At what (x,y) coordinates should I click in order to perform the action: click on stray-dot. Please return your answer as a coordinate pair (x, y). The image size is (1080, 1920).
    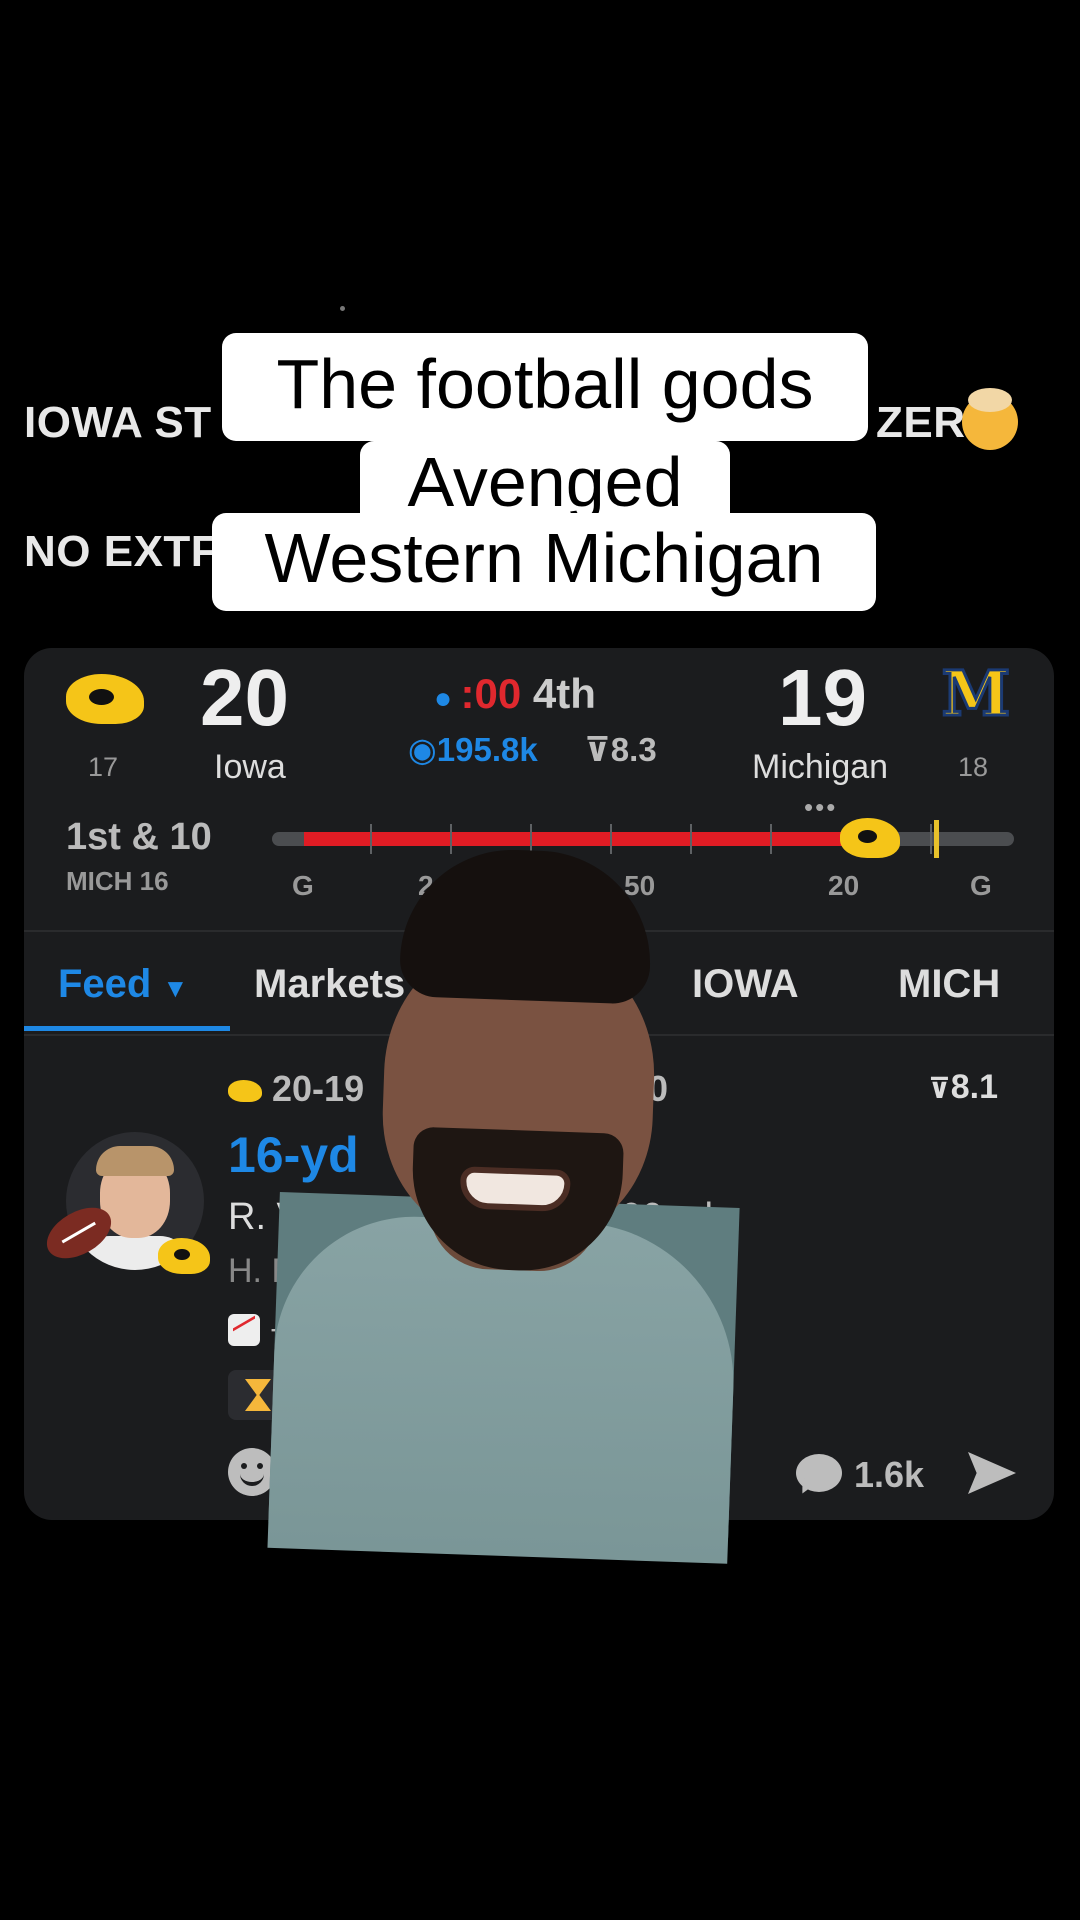
    Looking at the image, I should click on (342, 308).